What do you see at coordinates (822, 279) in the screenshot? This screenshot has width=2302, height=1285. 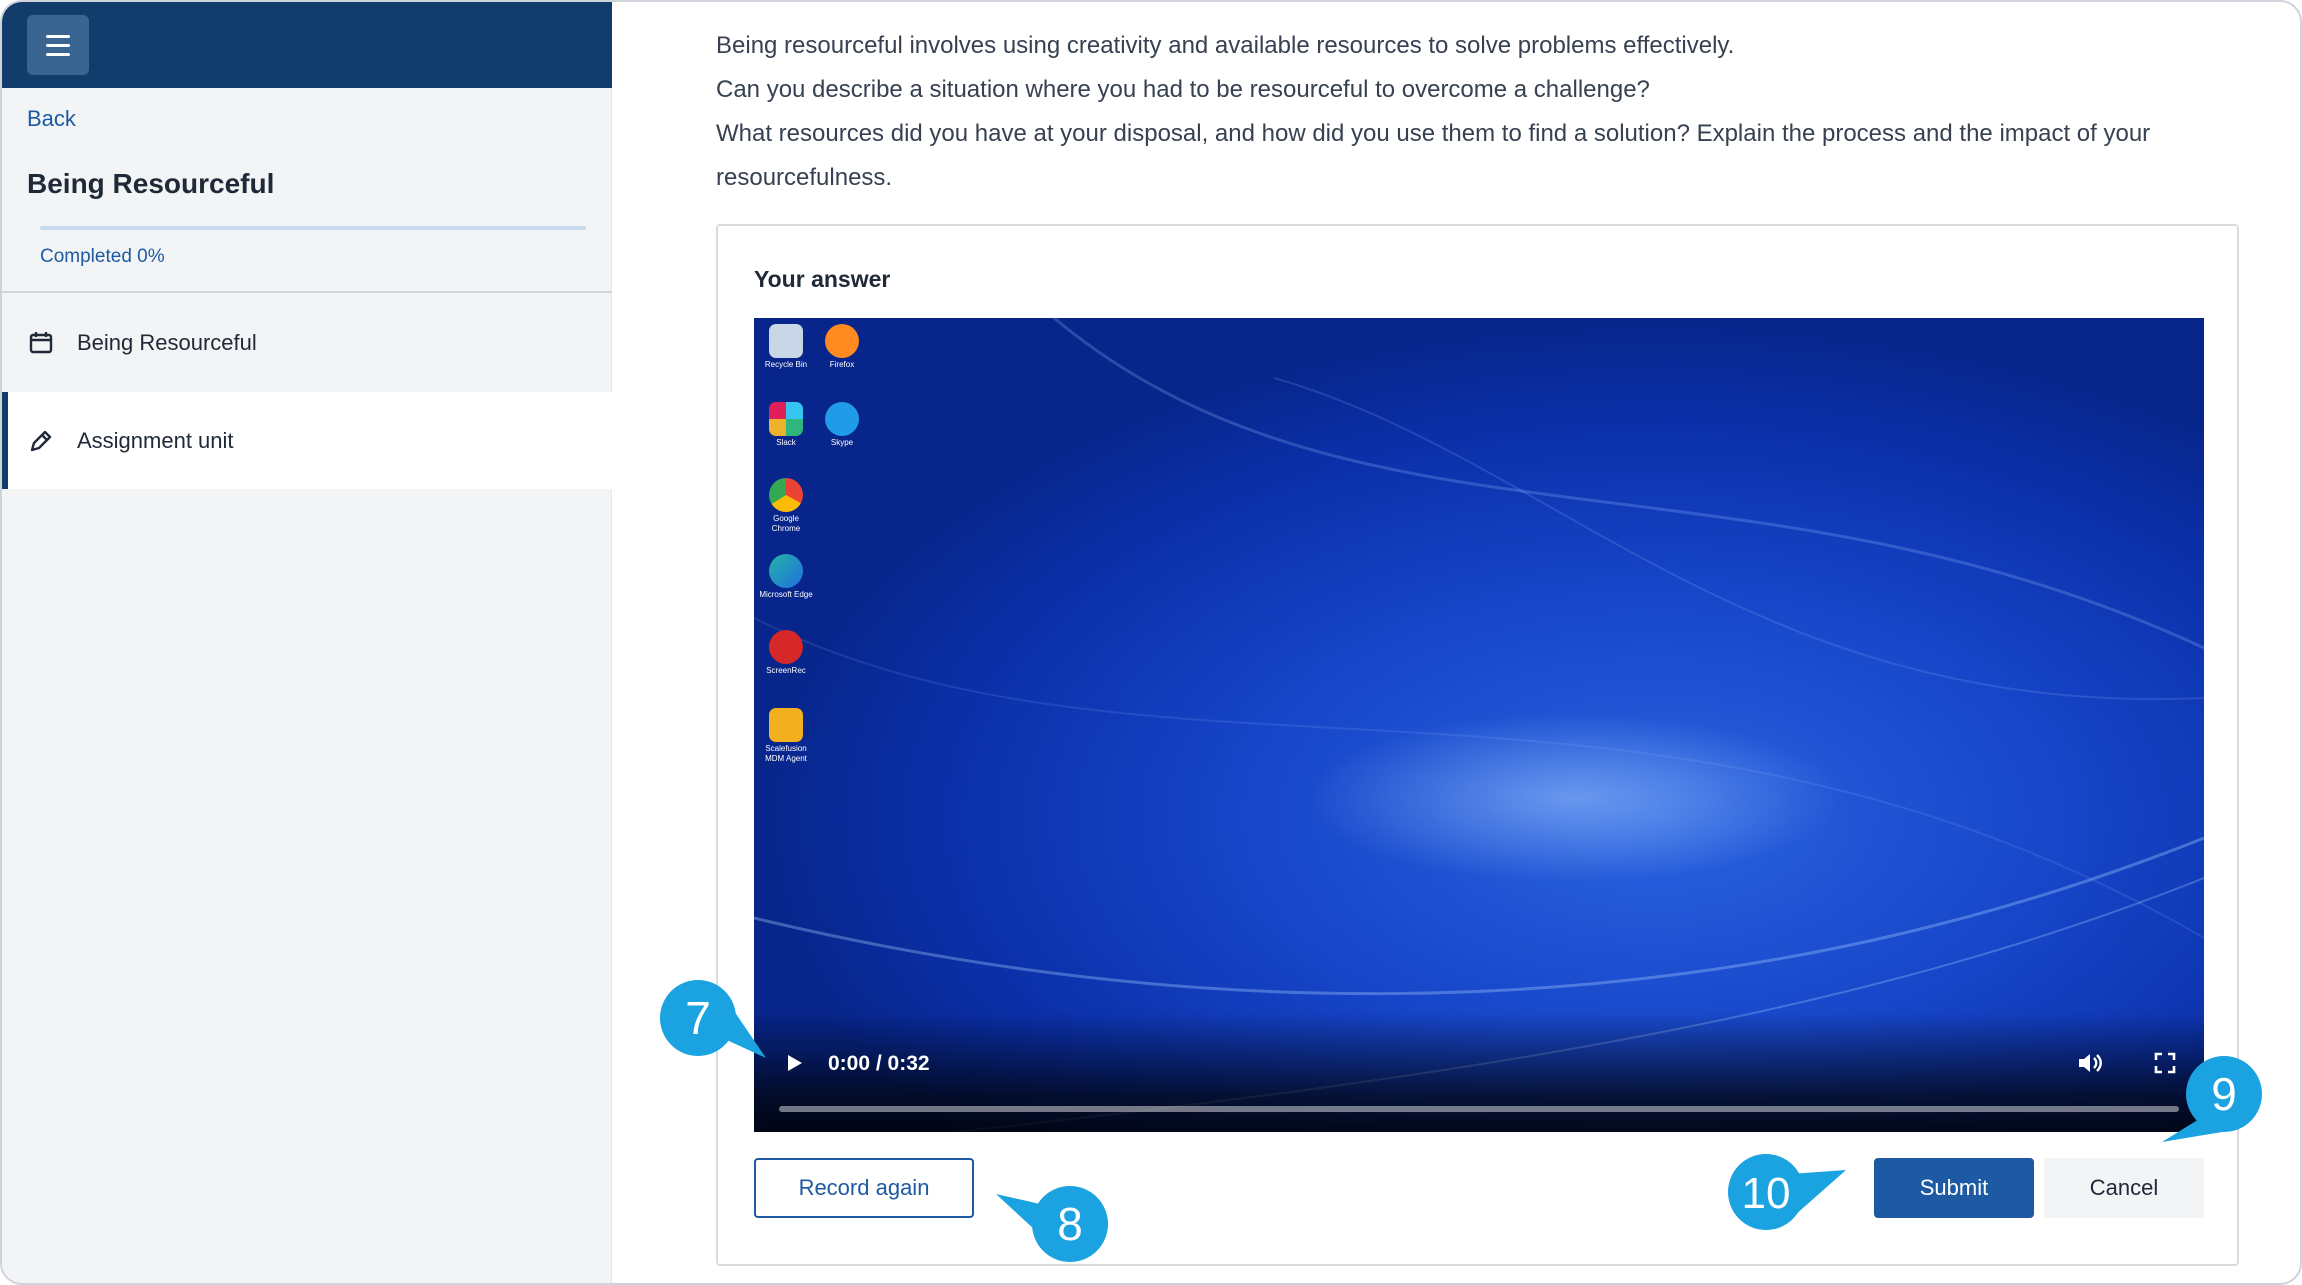 I see `answer-label: Your answer` at bounding box center [822, 279].